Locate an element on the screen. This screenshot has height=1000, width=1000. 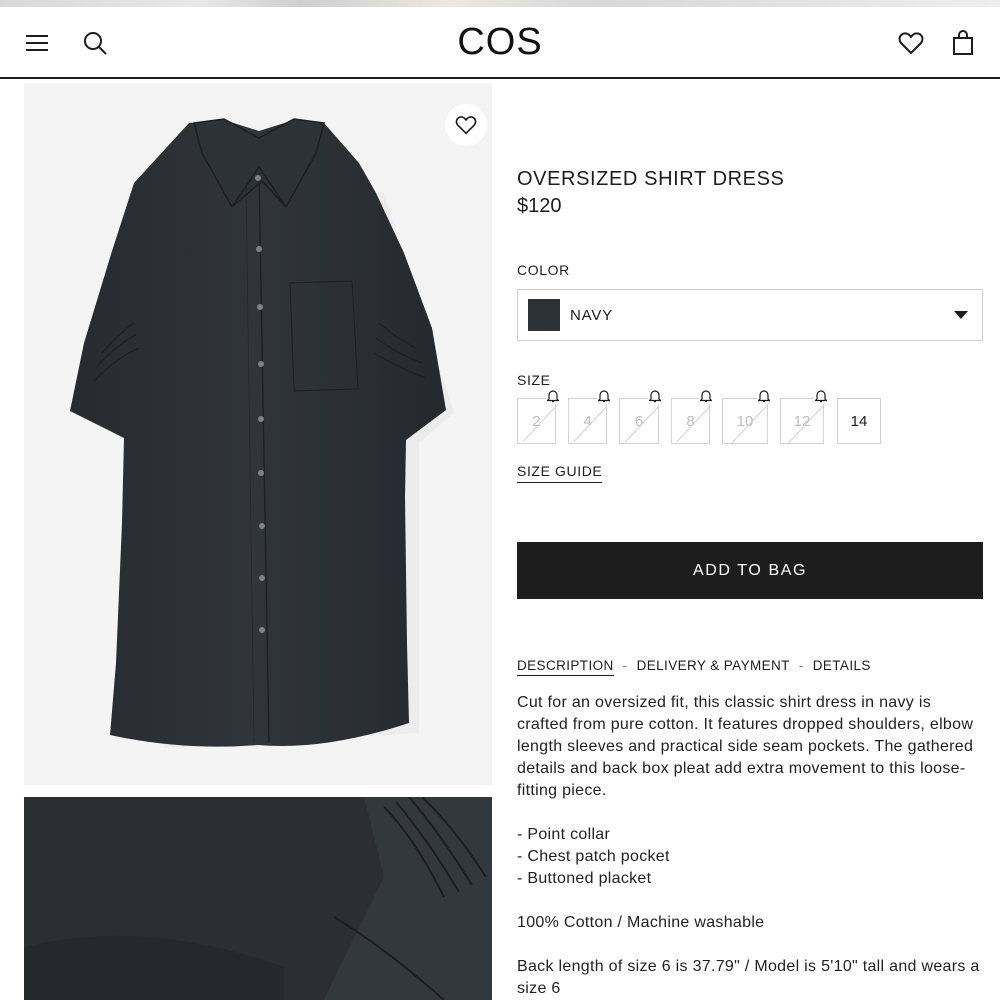
bag-icon is located at coordinates (963, 43).